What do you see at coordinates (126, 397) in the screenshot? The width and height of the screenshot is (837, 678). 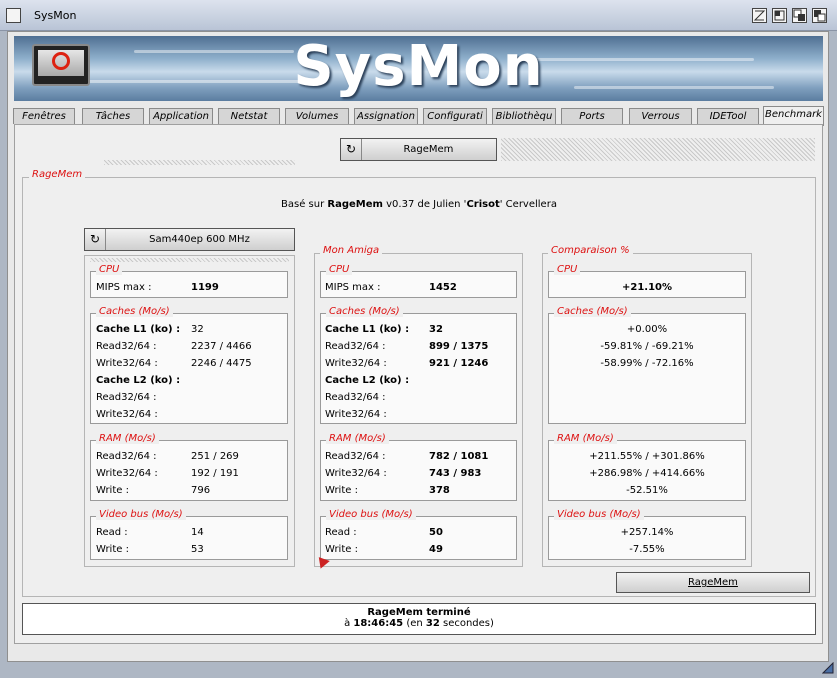 I see `ref-l2-read-label: Read32/64 :` at bounding box center [126, 397].